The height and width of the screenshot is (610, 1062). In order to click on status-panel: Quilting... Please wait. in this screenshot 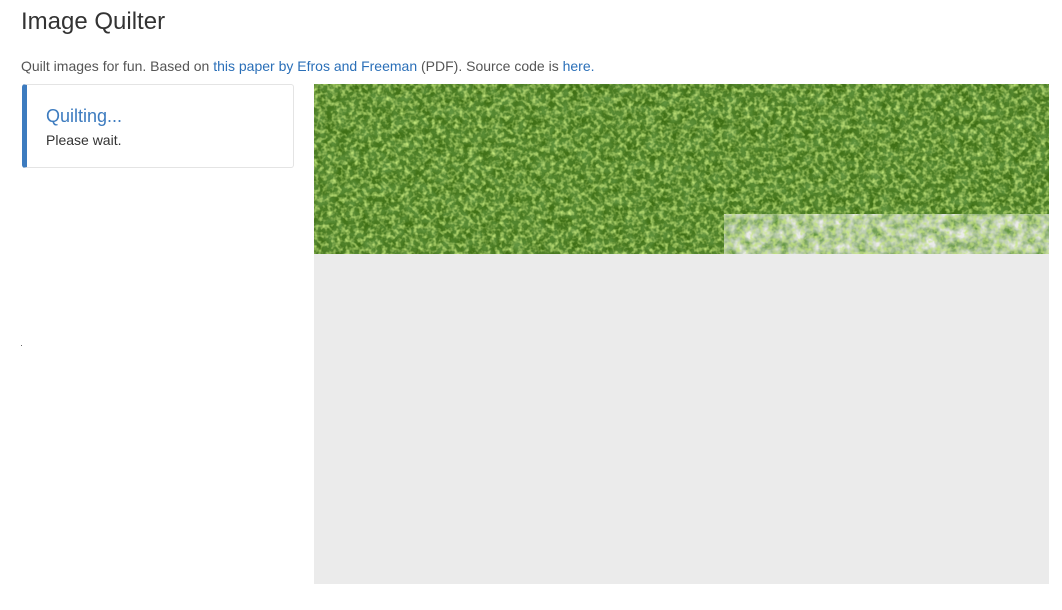, I will do `click(158, 126)`.